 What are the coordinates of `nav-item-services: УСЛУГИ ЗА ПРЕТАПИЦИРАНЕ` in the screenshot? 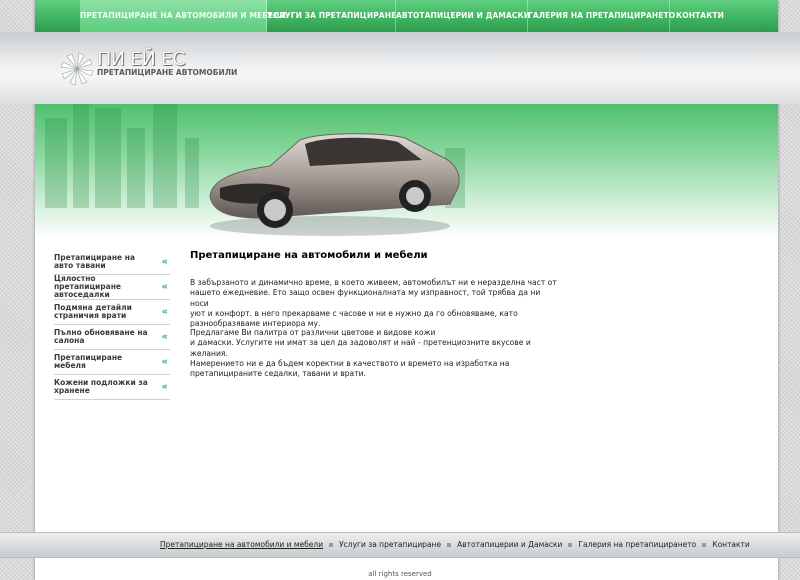 It's located at (331, 16).